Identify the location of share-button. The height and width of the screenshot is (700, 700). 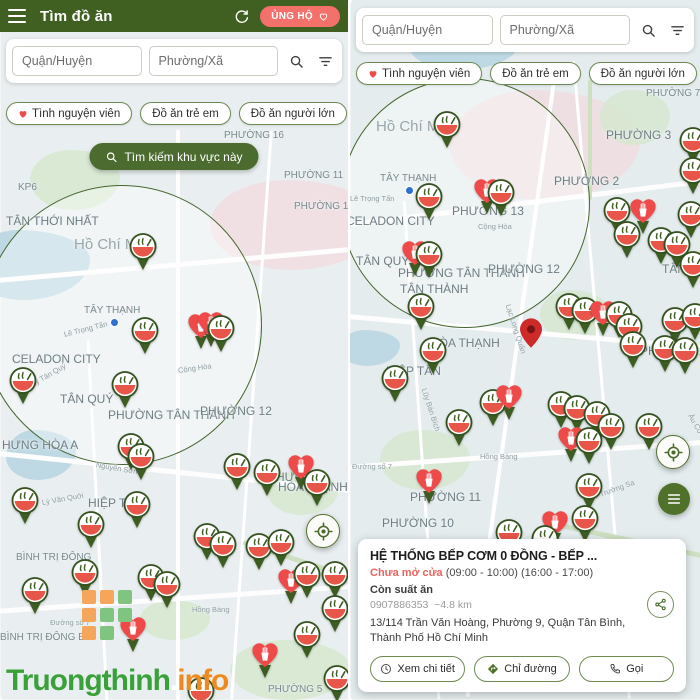
(660, 605).